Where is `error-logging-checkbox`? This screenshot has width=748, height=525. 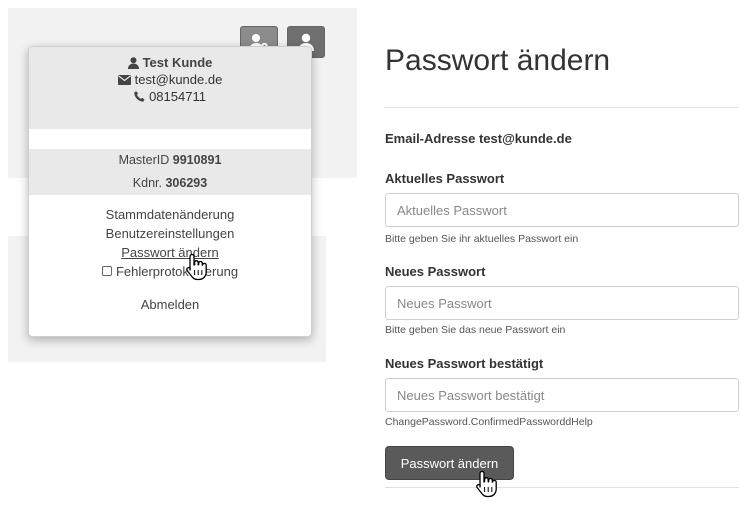
error-logging-checkbox is located at coordinates (106, 270).